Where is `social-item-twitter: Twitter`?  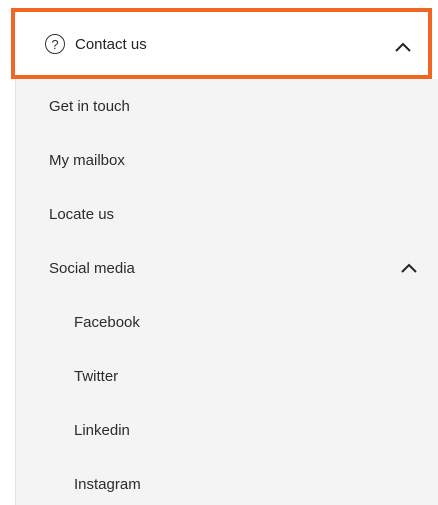 social-item-twitter: Twitter is located at coordinates (227, 376).